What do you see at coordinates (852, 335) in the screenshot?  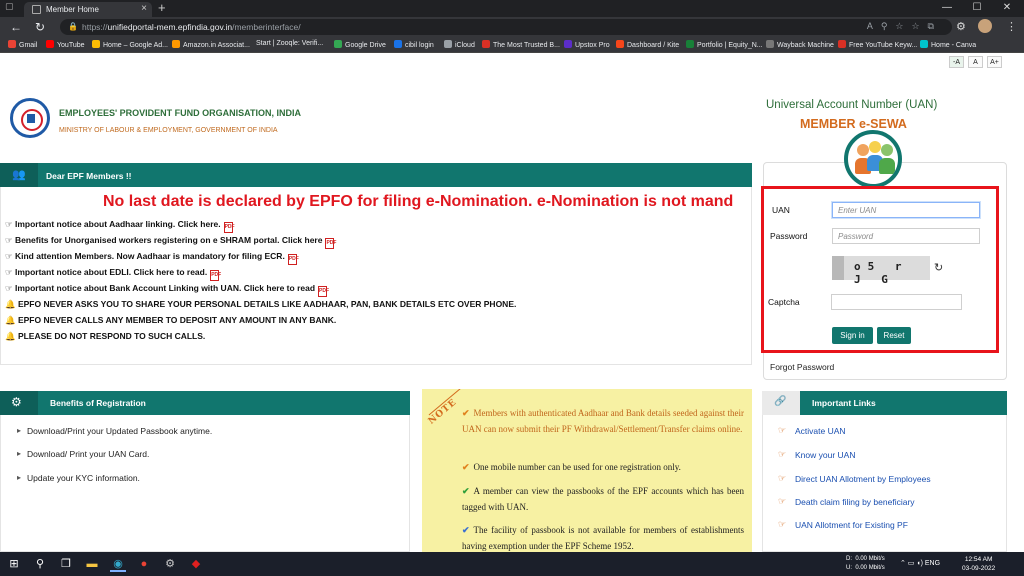 I see `sign-in-button: Sign in` at bounding box center [852, 335].